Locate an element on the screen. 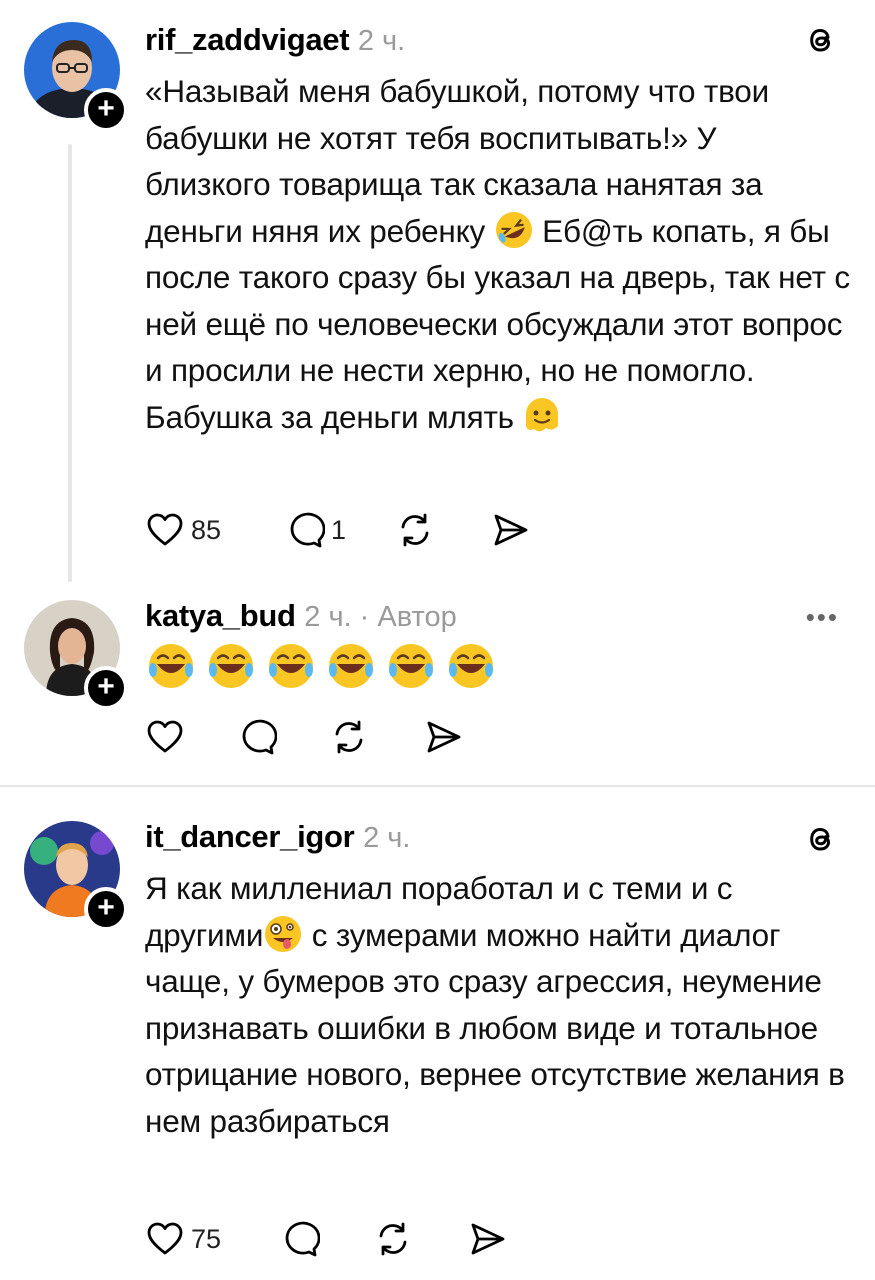  post-header: rif_zaddvigaet 2 ч. is located at coordinates (275, 40).